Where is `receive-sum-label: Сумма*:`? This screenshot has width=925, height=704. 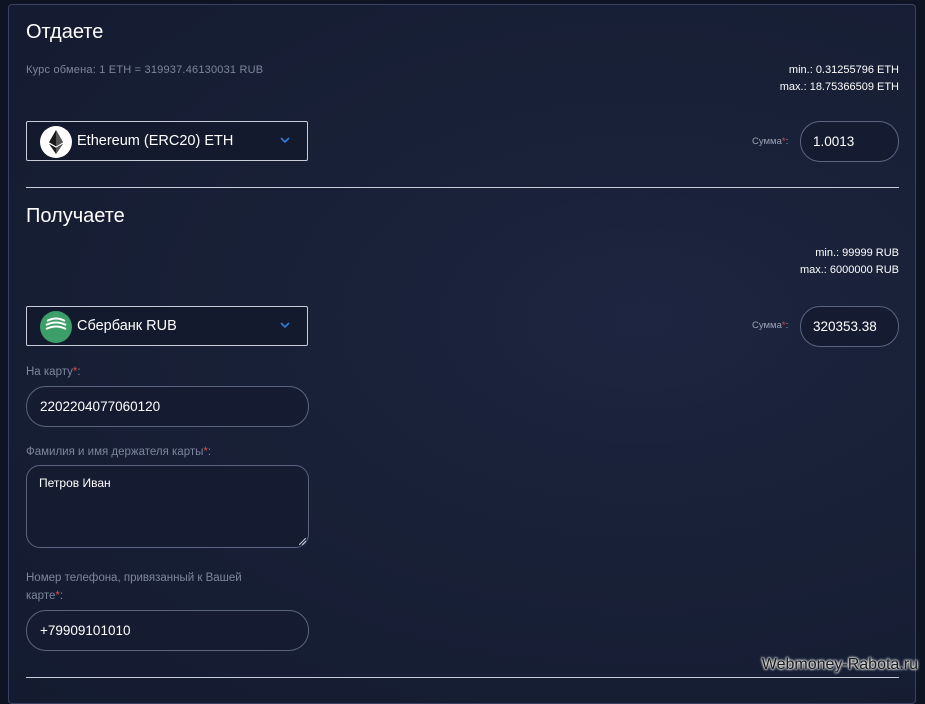
receive-sum-label: Сумма*: is located at coordinates (770, 325).